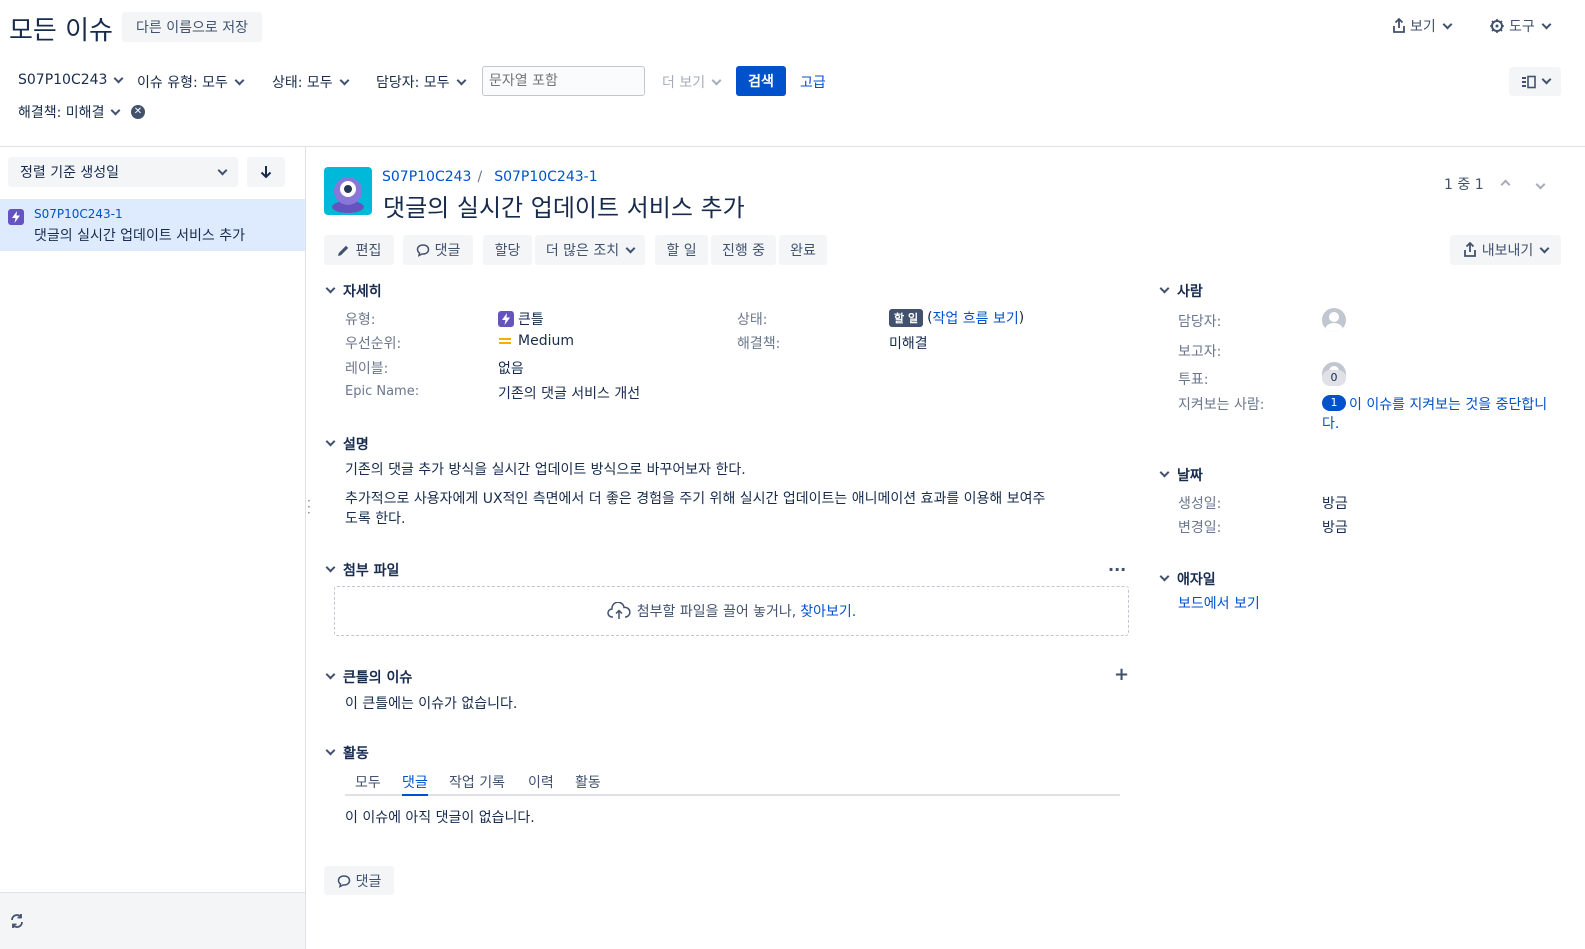 This screenshot has height=949, width=1585. I want to click on tools-button: 도구, so click(1520, 26).